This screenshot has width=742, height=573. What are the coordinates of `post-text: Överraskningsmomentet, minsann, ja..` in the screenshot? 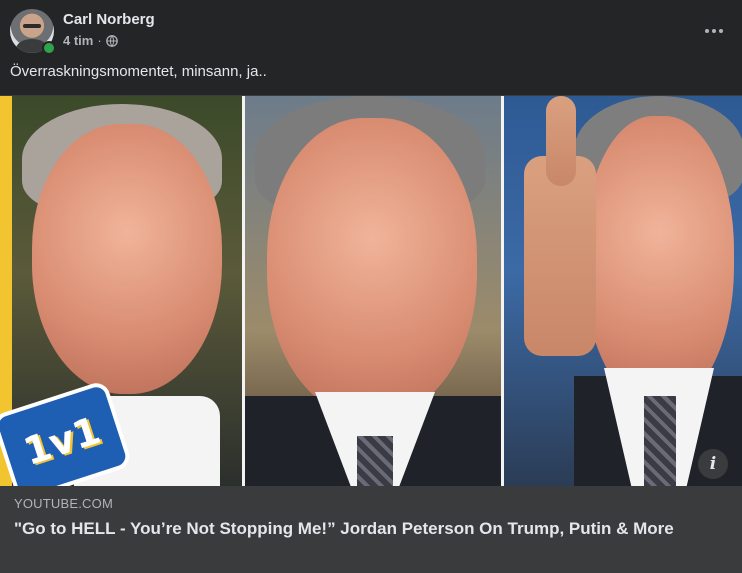 It's located at (138, 71).